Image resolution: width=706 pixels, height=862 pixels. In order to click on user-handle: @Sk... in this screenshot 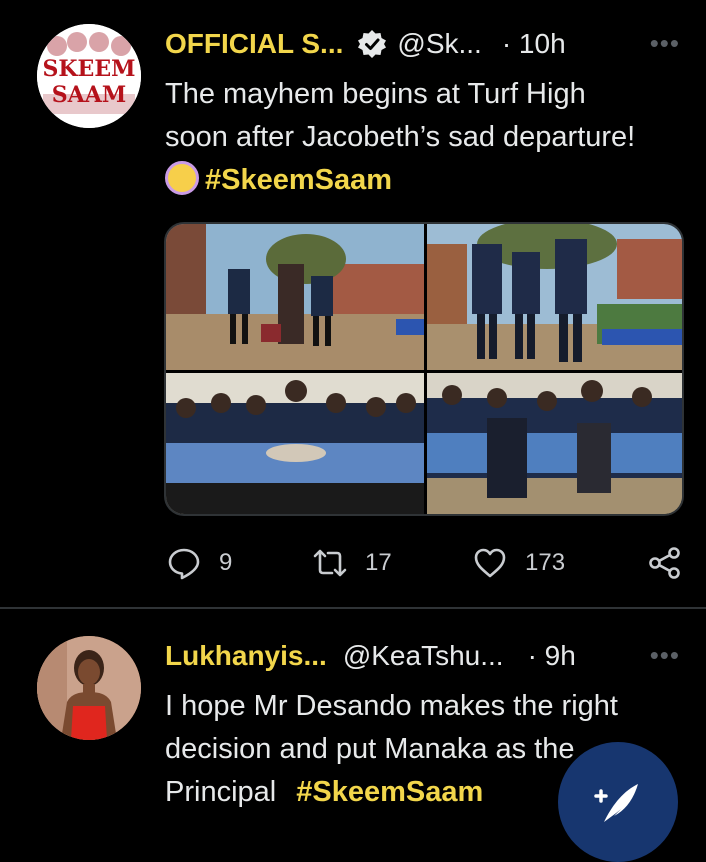, I will do `click(439, 44)`.